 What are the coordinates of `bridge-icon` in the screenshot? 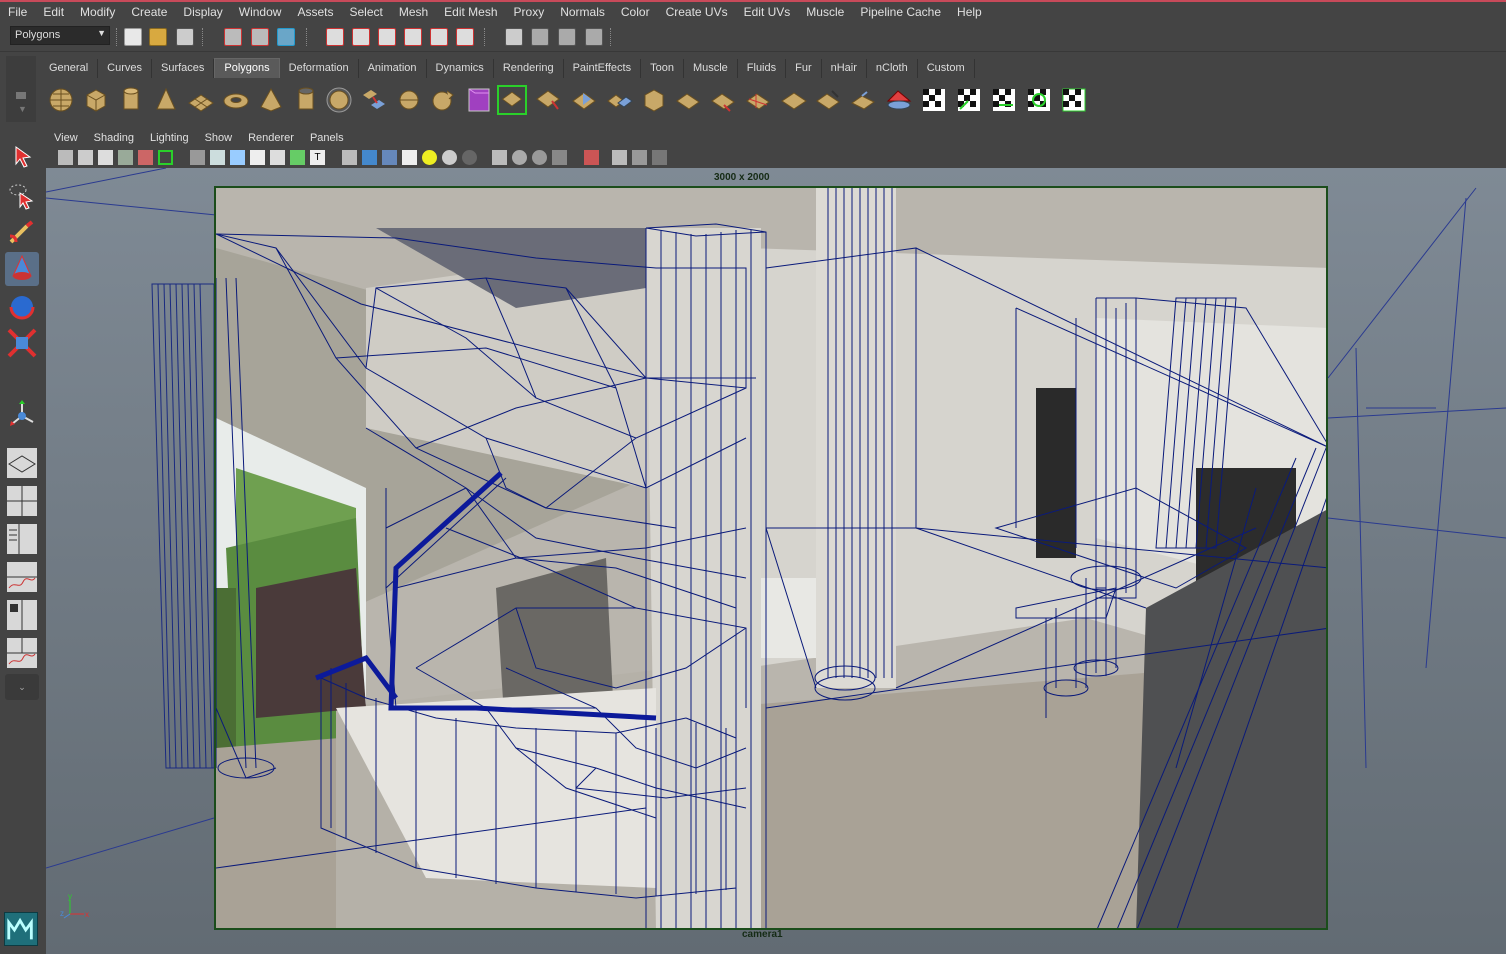 It's located at (724, 100).